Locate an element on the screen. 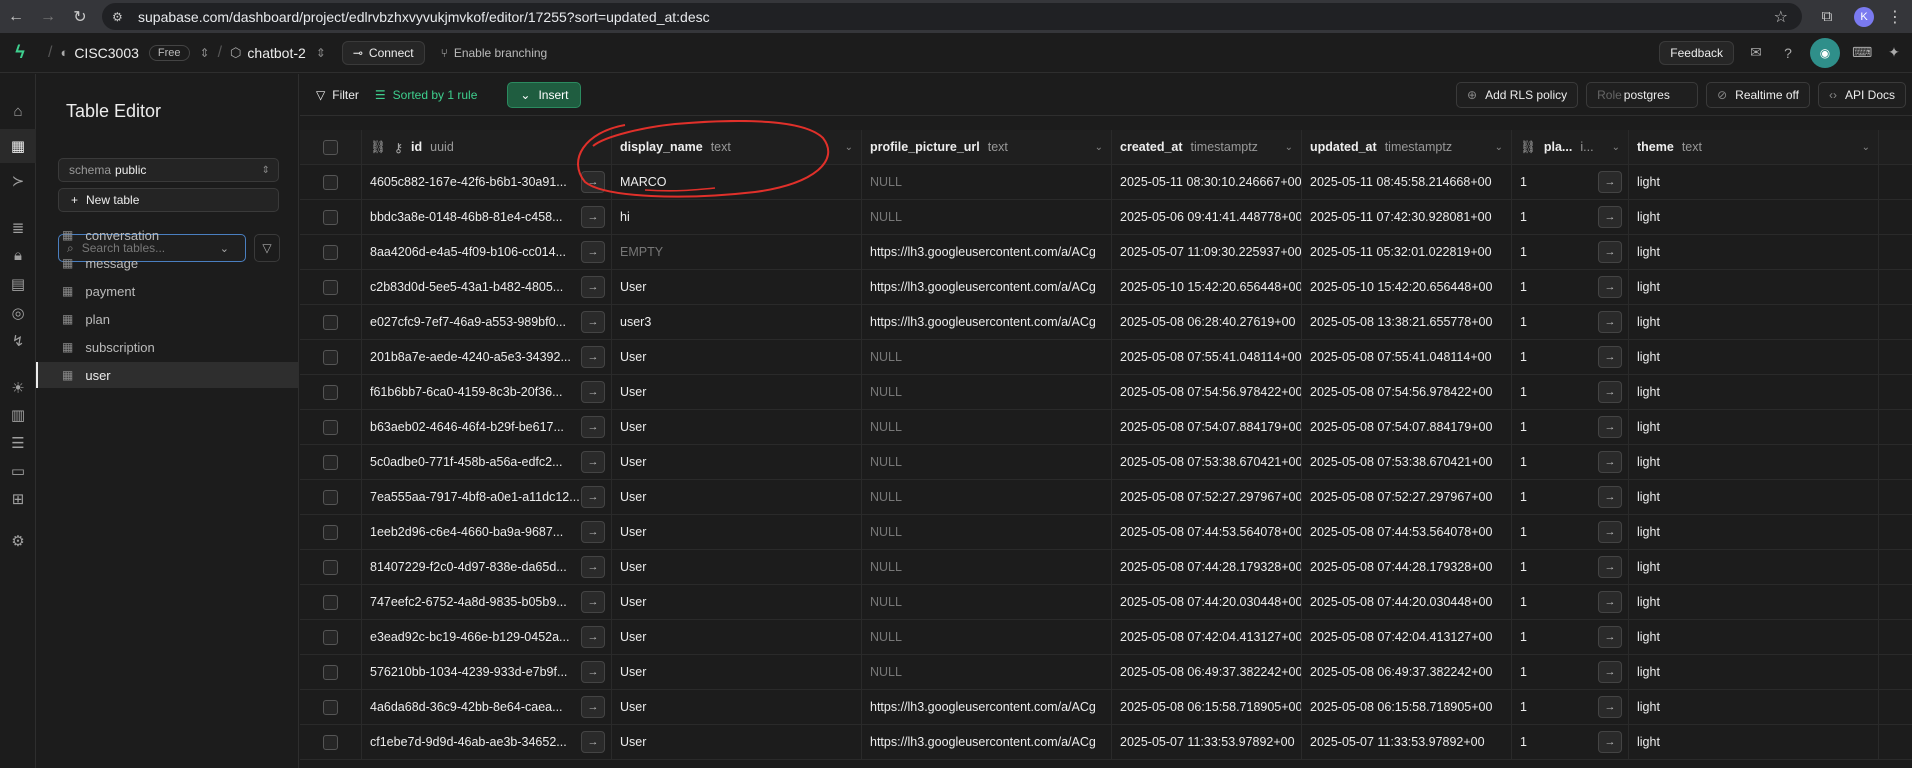 The height and width of the screenshot is (768, 1912). grid-cell: 2025-05-11 07:42:30.928081+00 is located at coordinates (1407, 217).